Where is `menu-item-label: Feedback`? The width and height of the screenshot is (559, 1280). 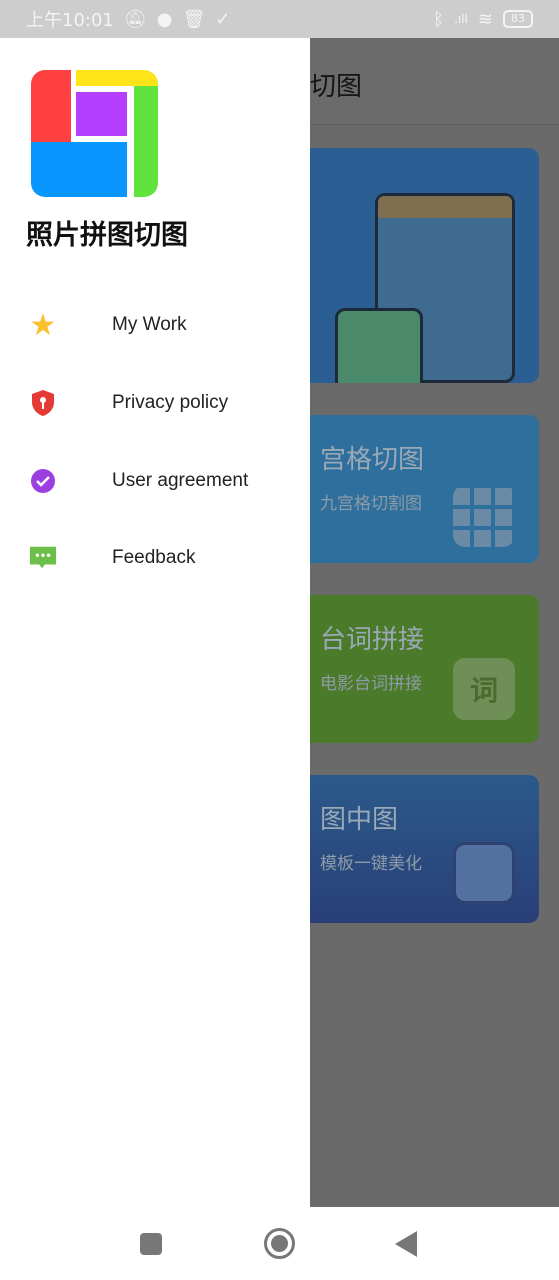 menu-item-label: Feedback is located at coordinates (154, 557).